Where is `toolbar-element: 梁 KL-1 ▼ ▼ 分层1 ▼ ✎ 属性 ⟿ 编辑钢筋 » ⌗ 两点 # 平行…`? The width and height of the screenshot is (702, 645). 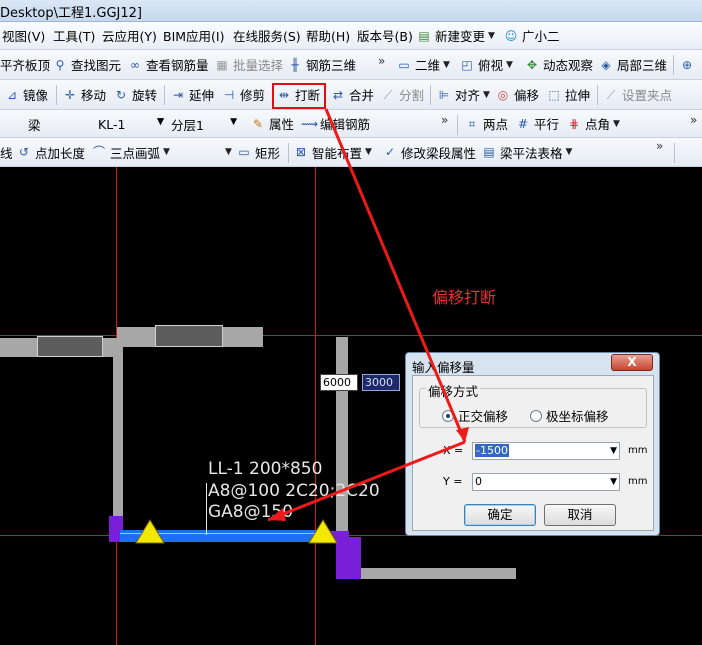
toolbar-element: 梁 KL-1 ▼ ▼ 分层1 ▼ ✎ 属性 ⟿ 编辑钢筋 » ⌗ 两点 # 平行… is located at coordinates (351, 124).